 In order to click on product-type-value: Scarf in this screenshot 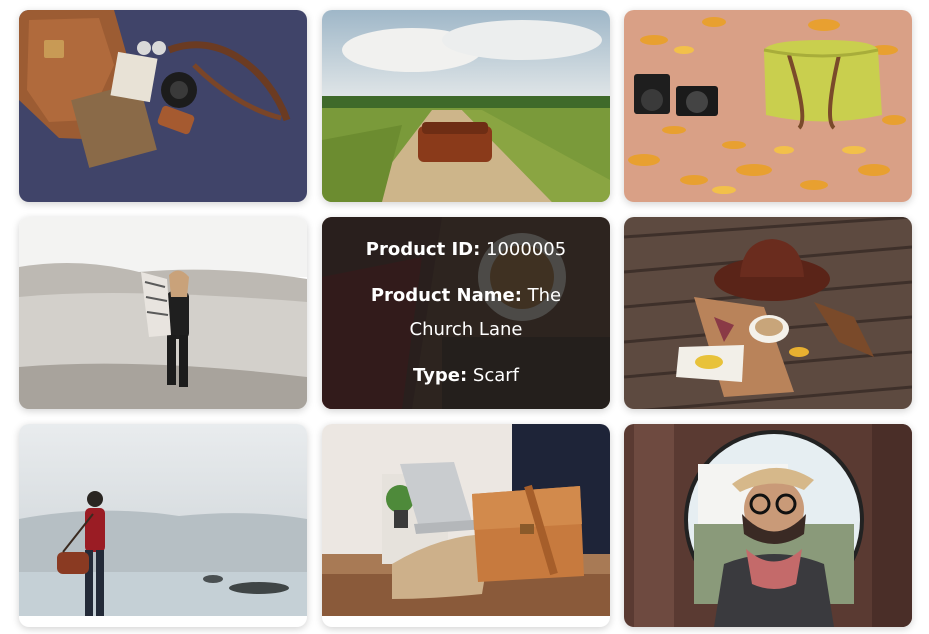, I will do `click(495, 376)`.